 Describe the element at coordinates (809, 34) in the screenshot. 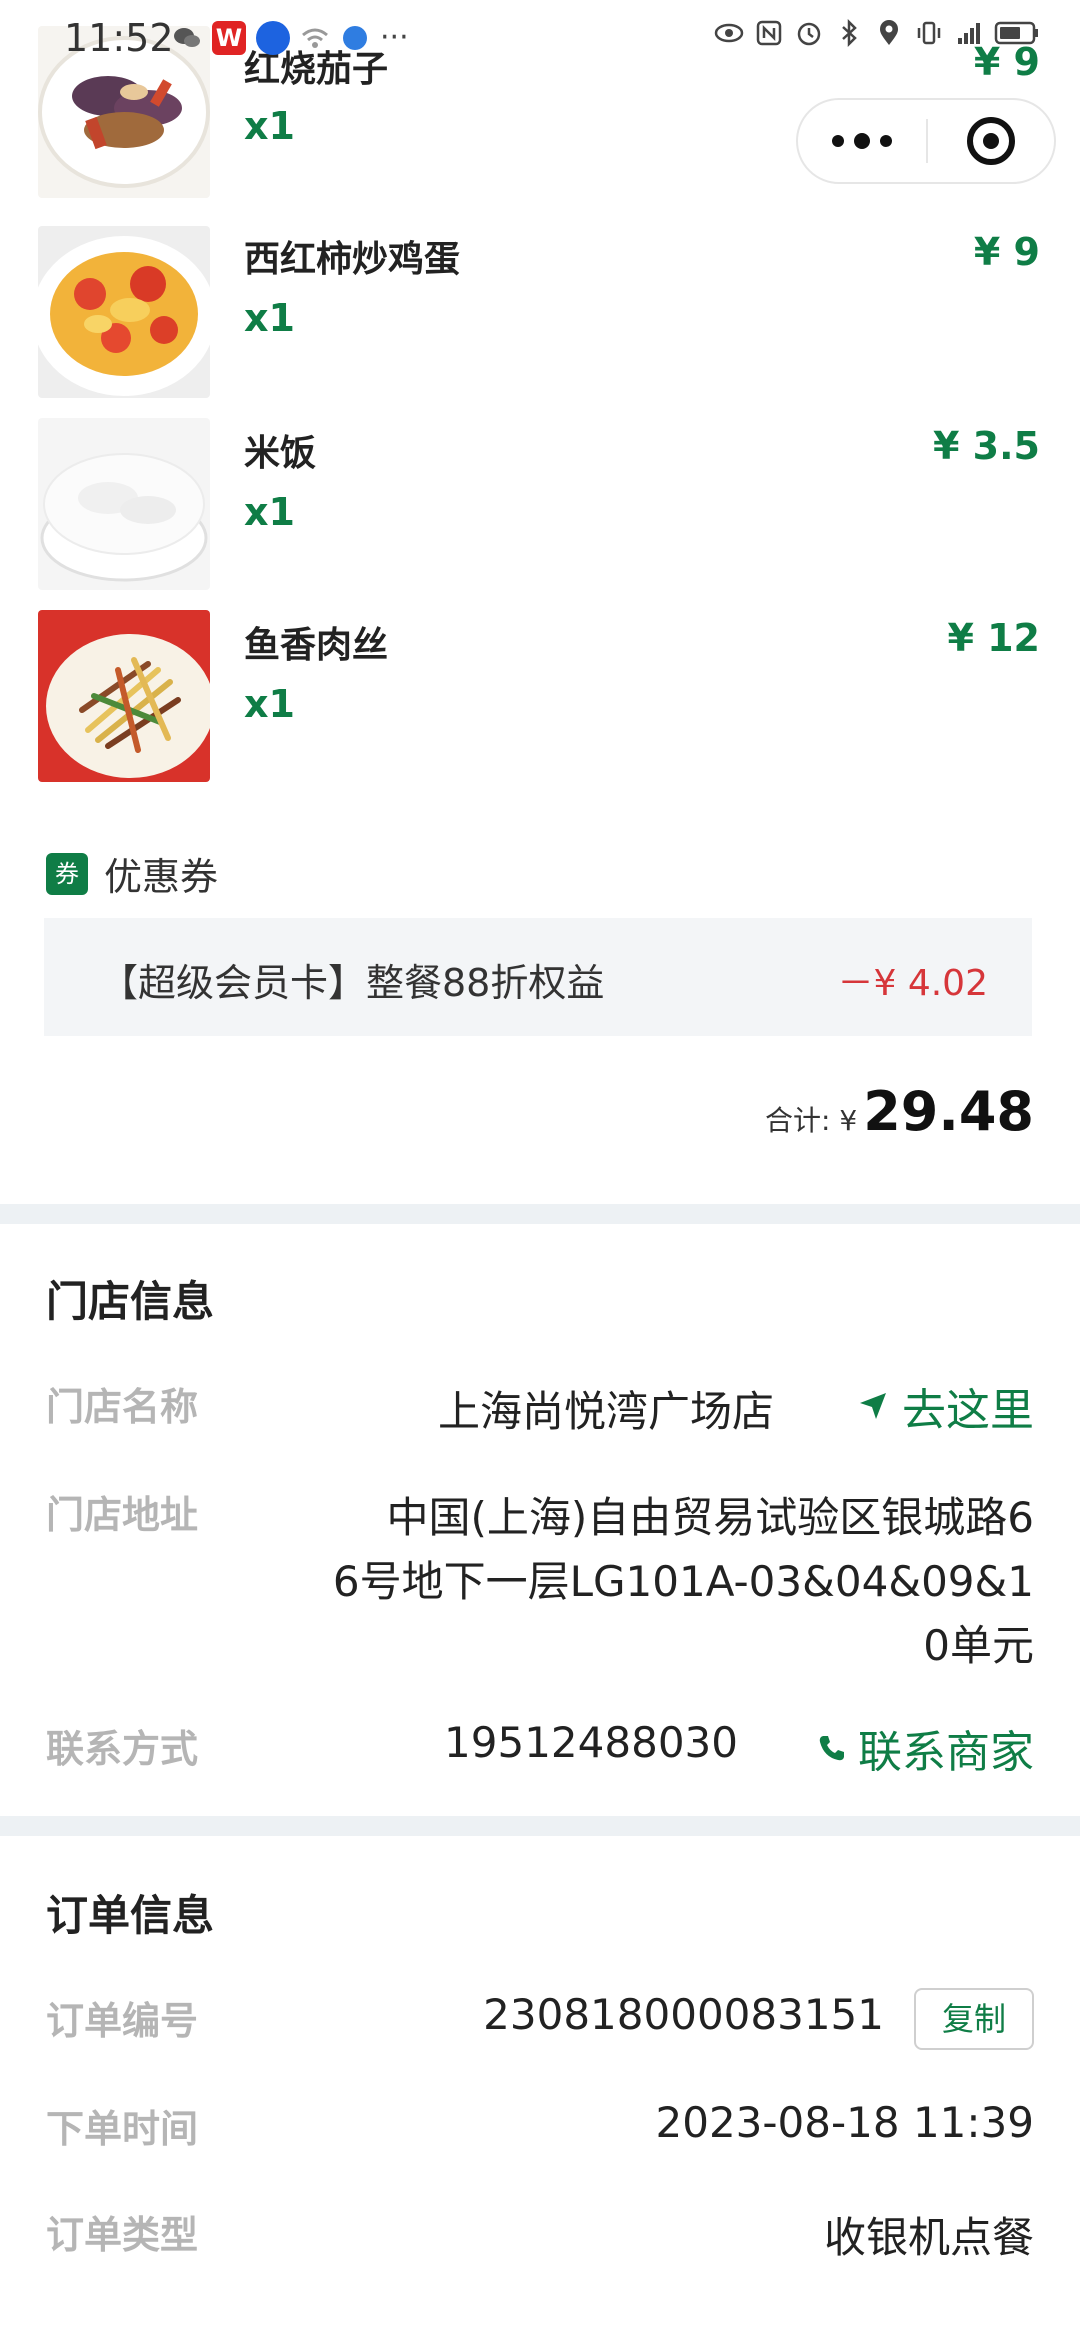

I see `alarm-icon` at that location.